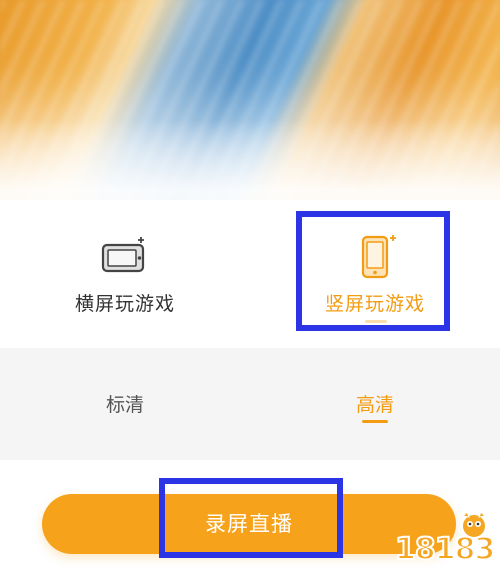 This screenshot has width=500, height=579. Describe the element at coordinates (375, 421) in the screenshot. I see `high-quality-selected-indicator` at that location.